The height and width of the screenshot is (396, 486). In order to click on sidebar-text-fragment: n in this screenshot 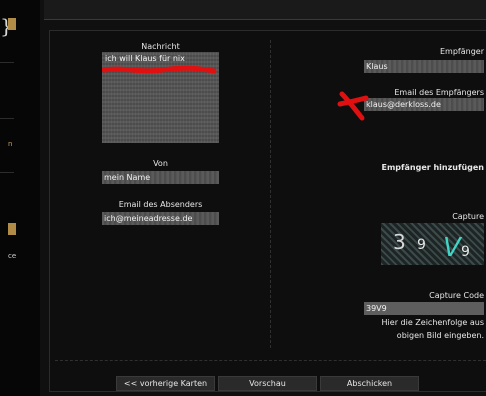, I will do `click(10, 144)`.